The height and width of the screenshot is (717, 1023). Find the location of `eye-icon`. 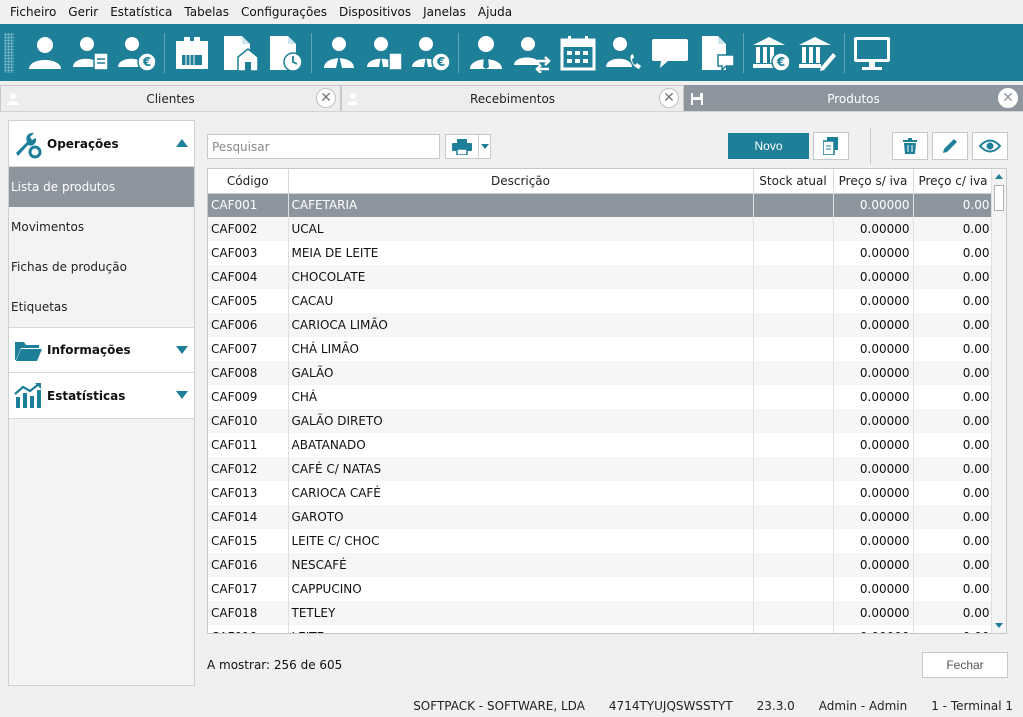

eye-icon is located at coordinates (990, 146).